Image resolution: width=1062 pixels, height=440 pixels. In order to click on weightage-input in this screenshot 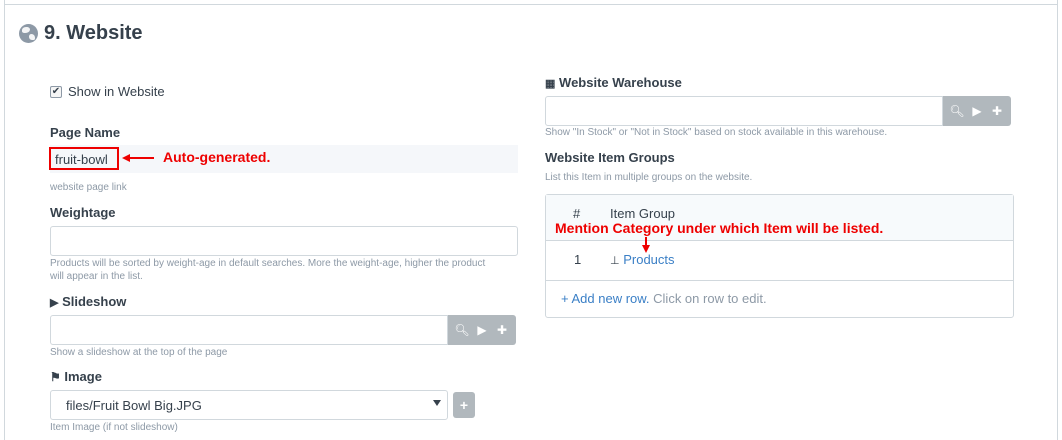, I will do `click(284, 241)`.